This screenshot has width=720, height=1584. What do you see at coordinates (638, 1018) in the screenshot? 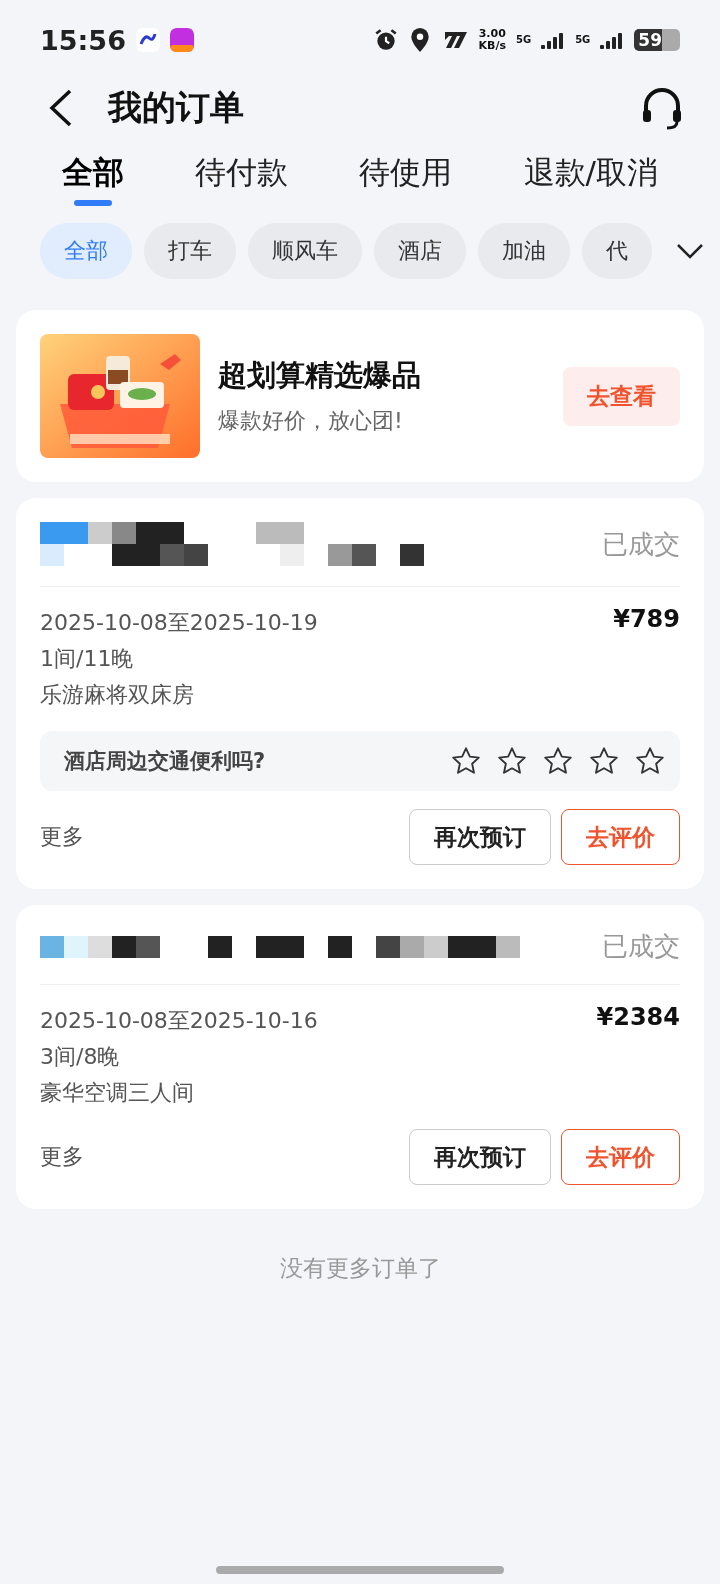
I see `order-price: ¥2384` at bounding box center [638, 1018].